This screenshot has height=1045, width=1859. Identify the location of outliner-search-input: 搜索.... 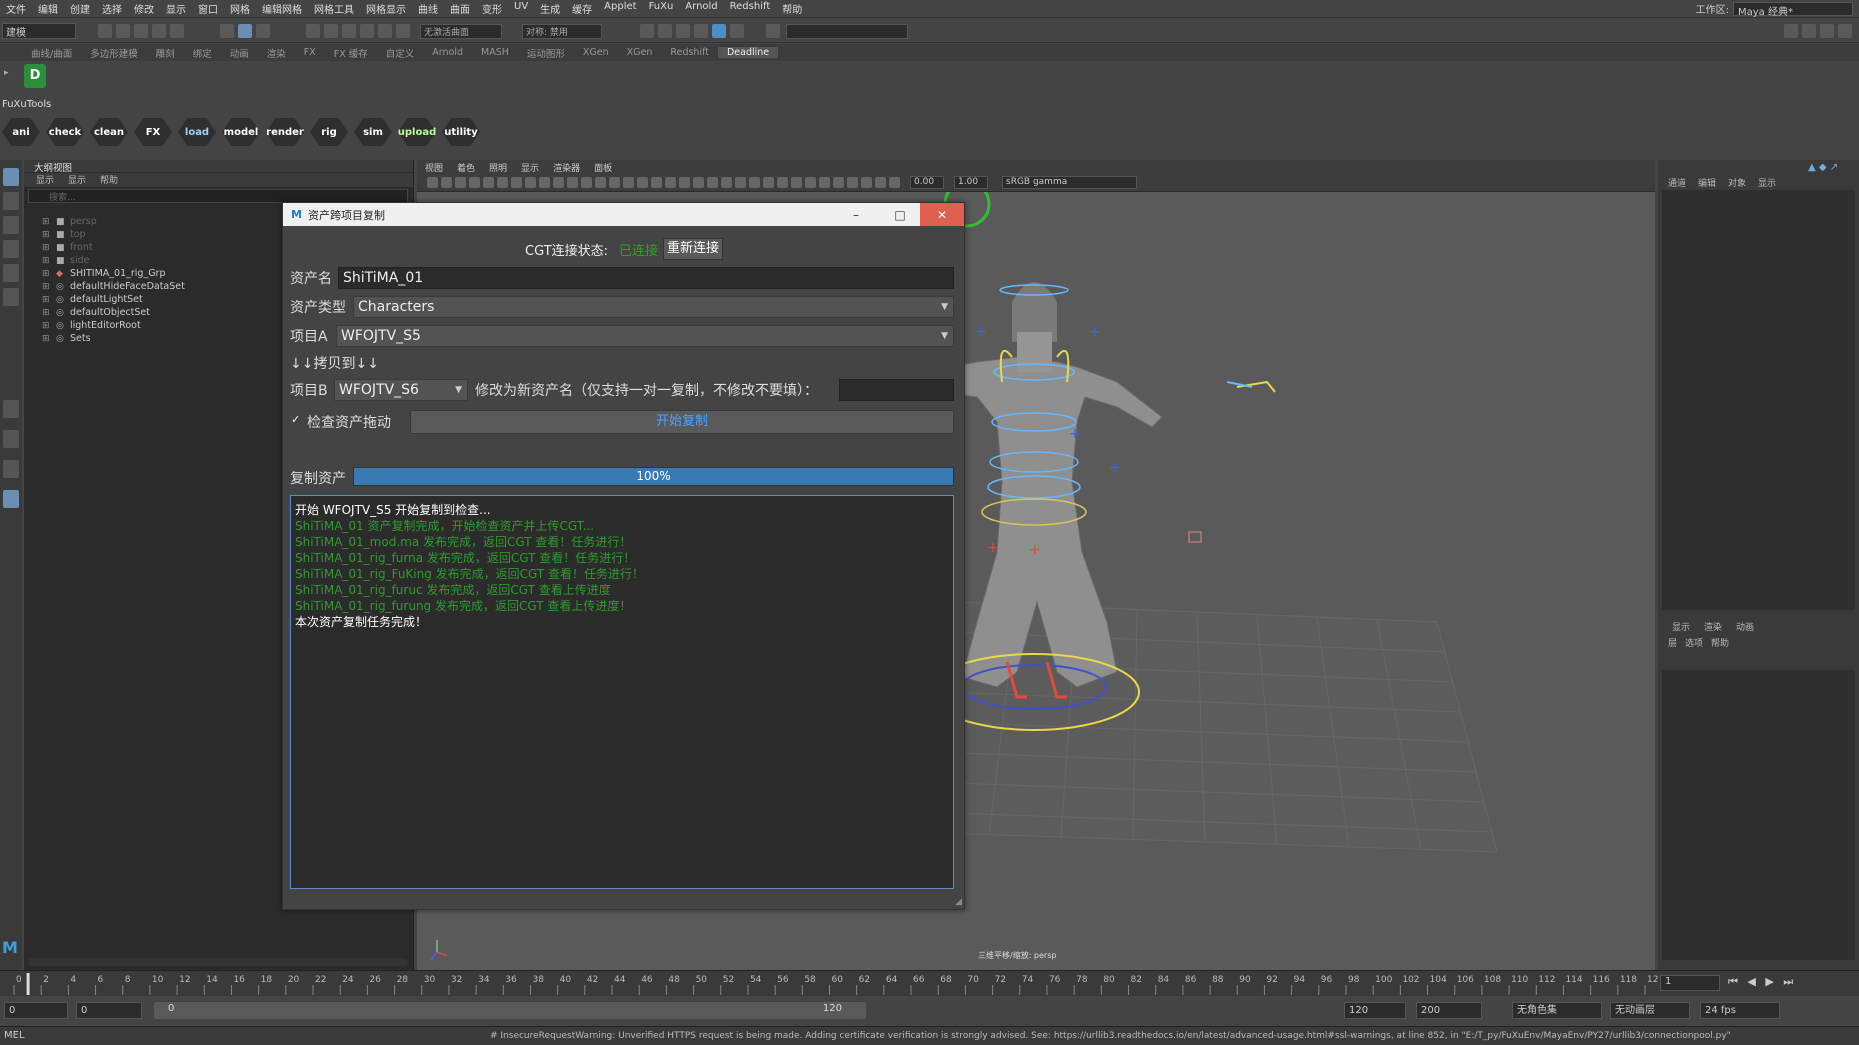
(218, 196).